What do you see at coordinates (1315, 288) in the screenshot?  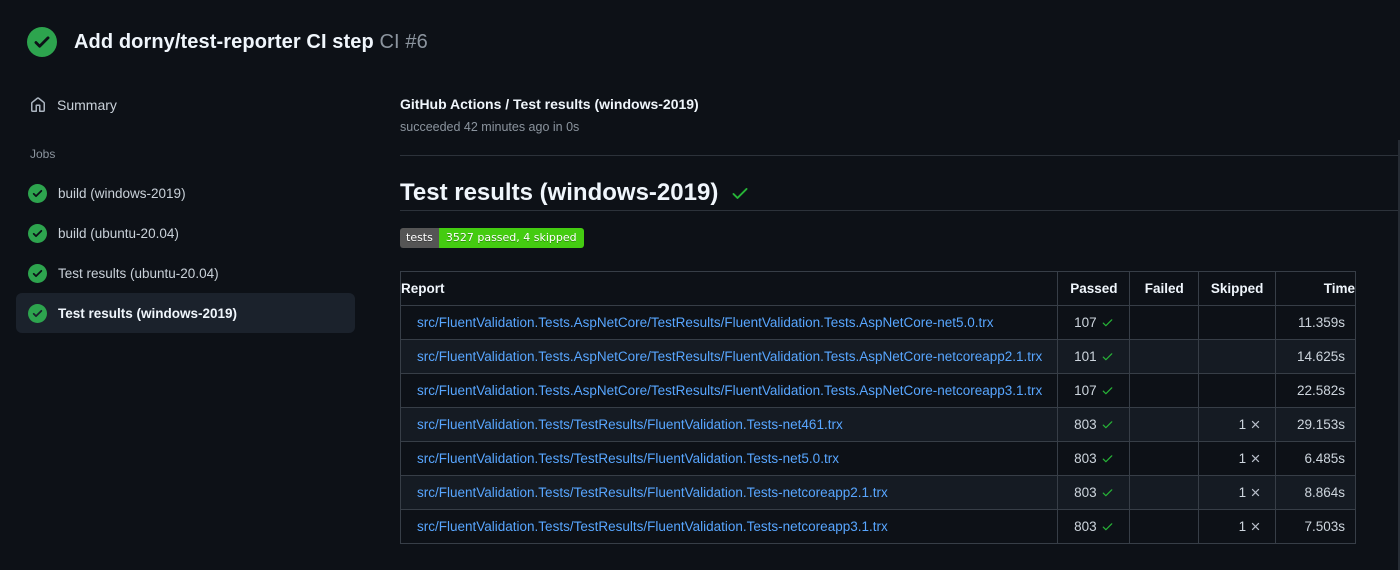 I see `column-header-time: Time` at bounding box center [1315, 288].